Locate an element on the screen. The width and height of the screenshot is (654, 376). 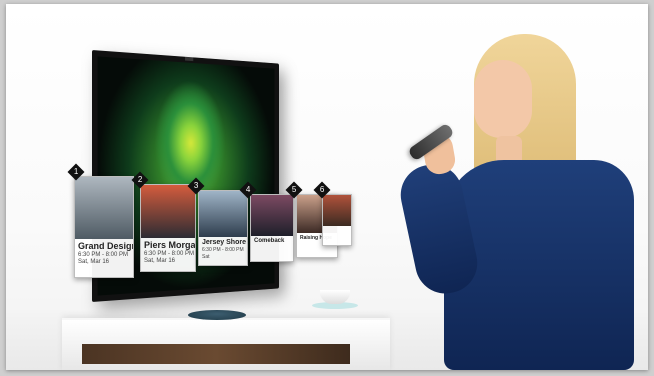
program-title: Piers Morgan's is located at coordinates (170, 245).